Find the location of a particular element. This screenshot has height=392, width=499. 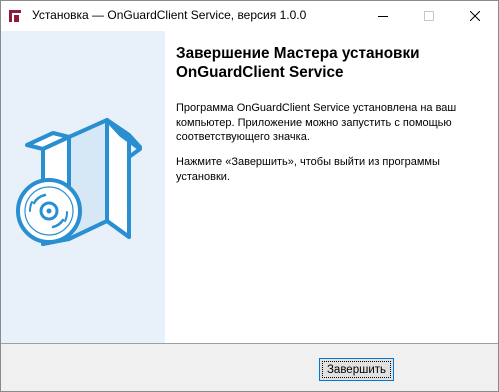

finish-button-label: Завершить is located at coordinates (356, 369).